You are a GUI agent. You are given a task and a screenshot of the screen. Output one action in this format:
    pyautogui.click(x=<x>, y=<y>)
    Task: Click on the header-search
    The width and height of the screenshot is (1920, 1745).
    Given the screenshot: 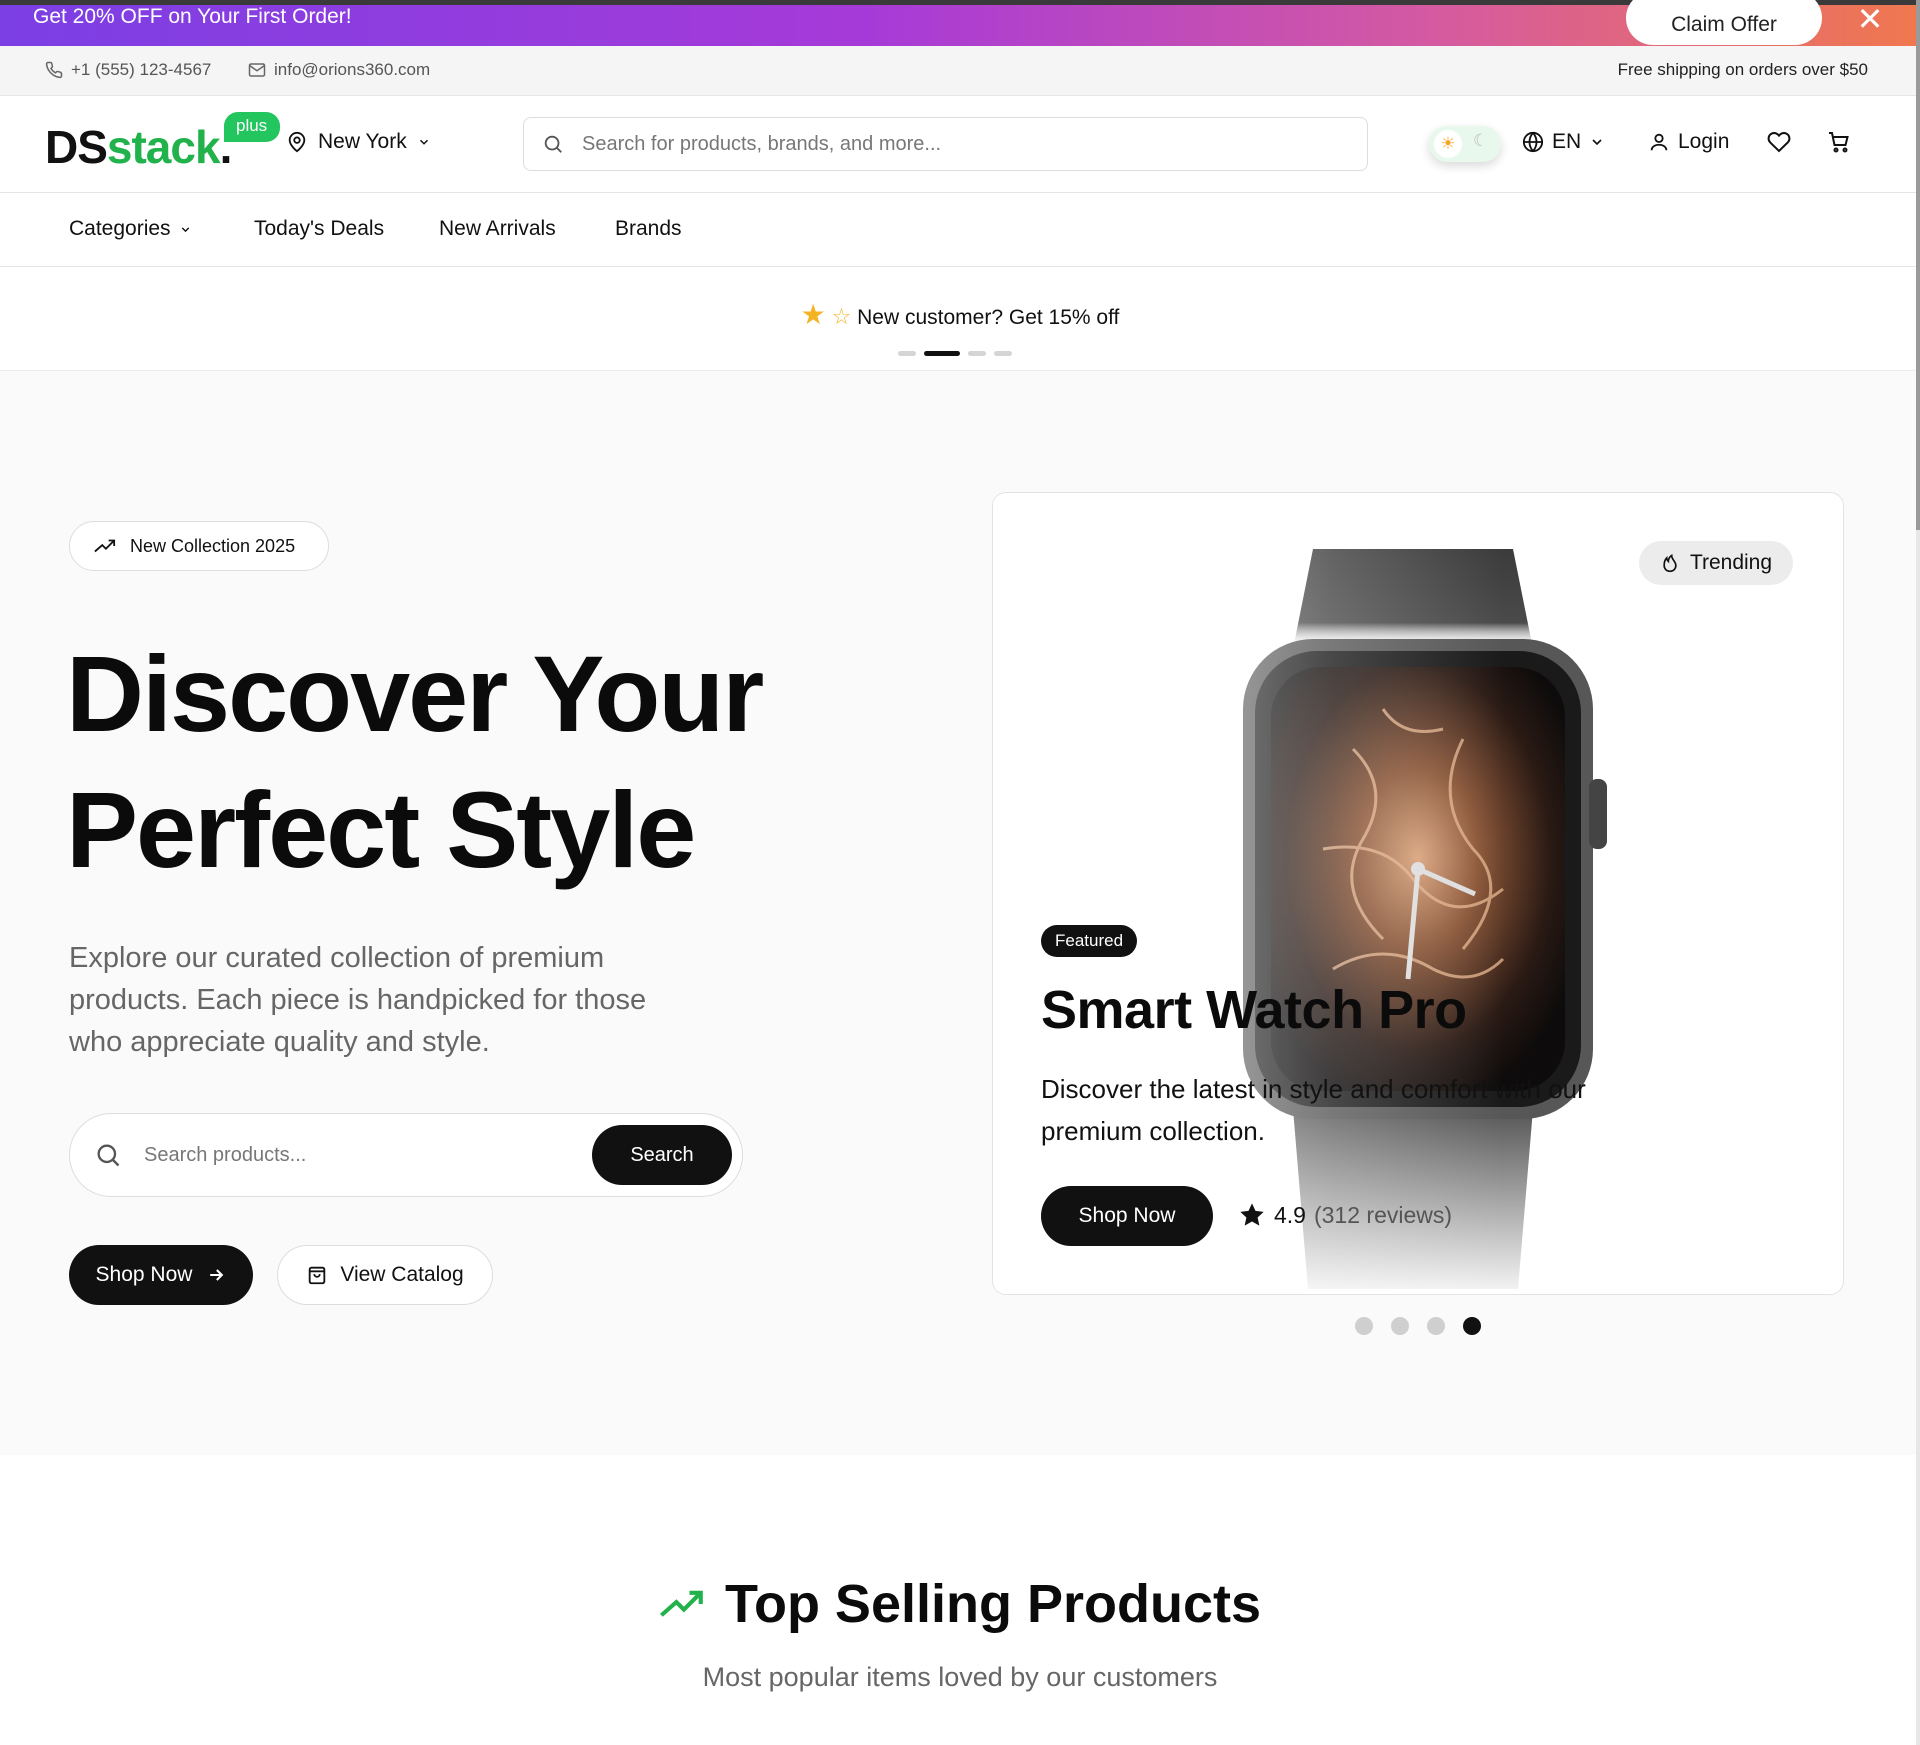 What is the action you would take?
    pyautogui.click(x=945, y=144)
    